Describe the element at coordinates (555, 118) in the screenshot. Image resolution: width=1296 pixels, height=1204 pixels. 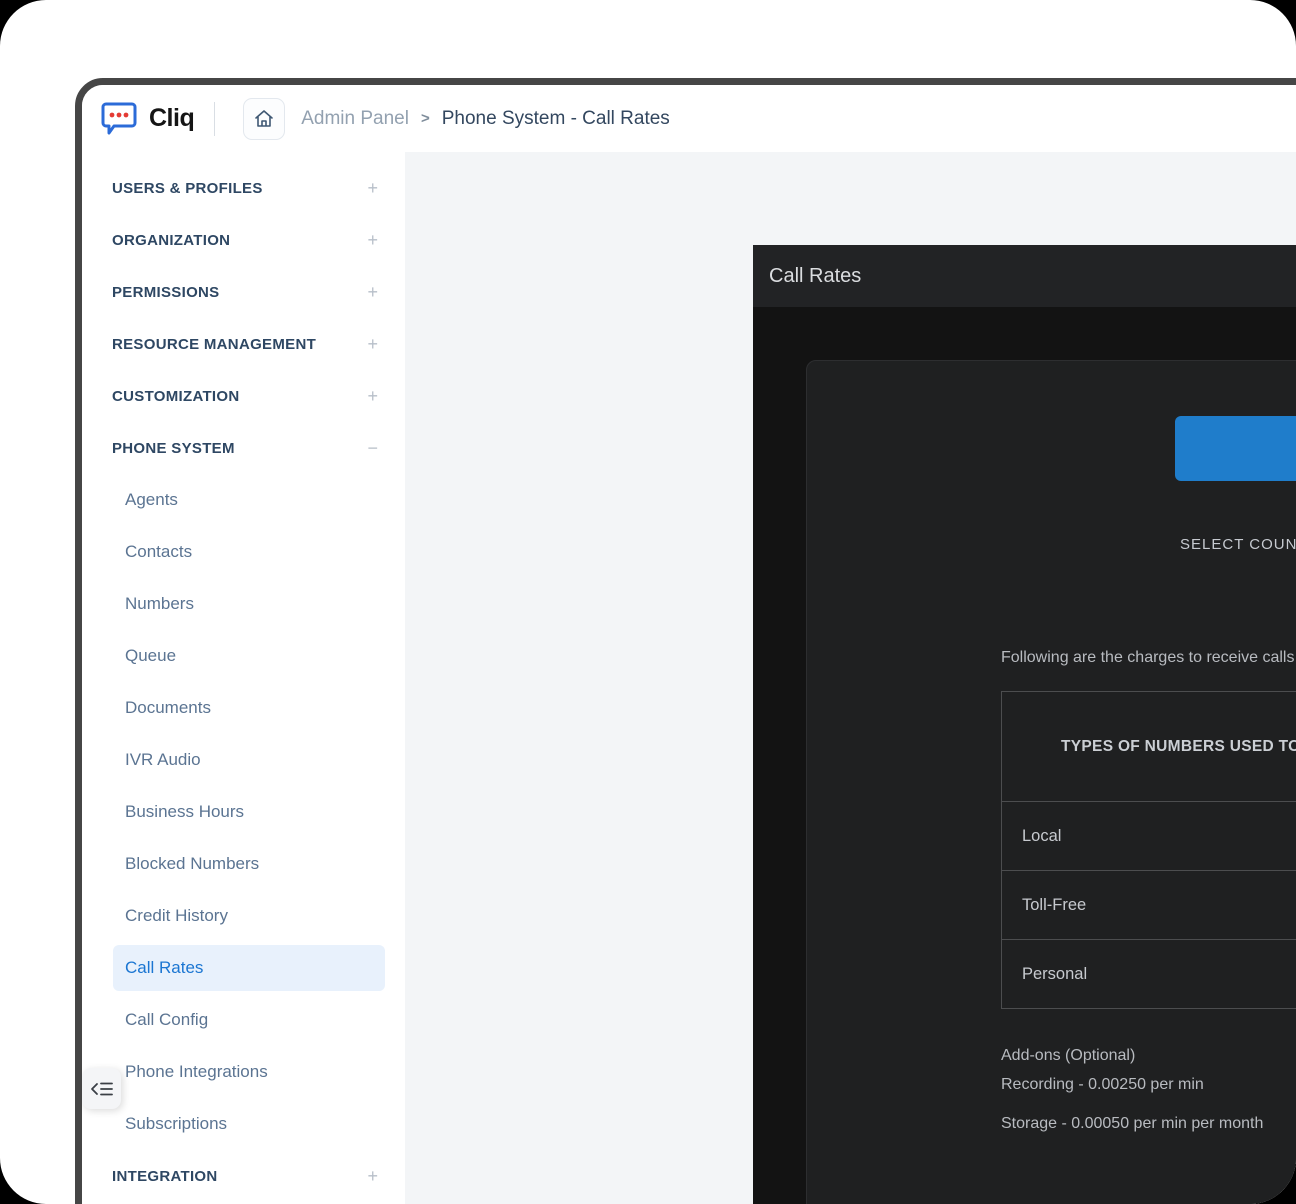
I see `breadcrumb-current-page: Phone System - Call Rates` at that location.